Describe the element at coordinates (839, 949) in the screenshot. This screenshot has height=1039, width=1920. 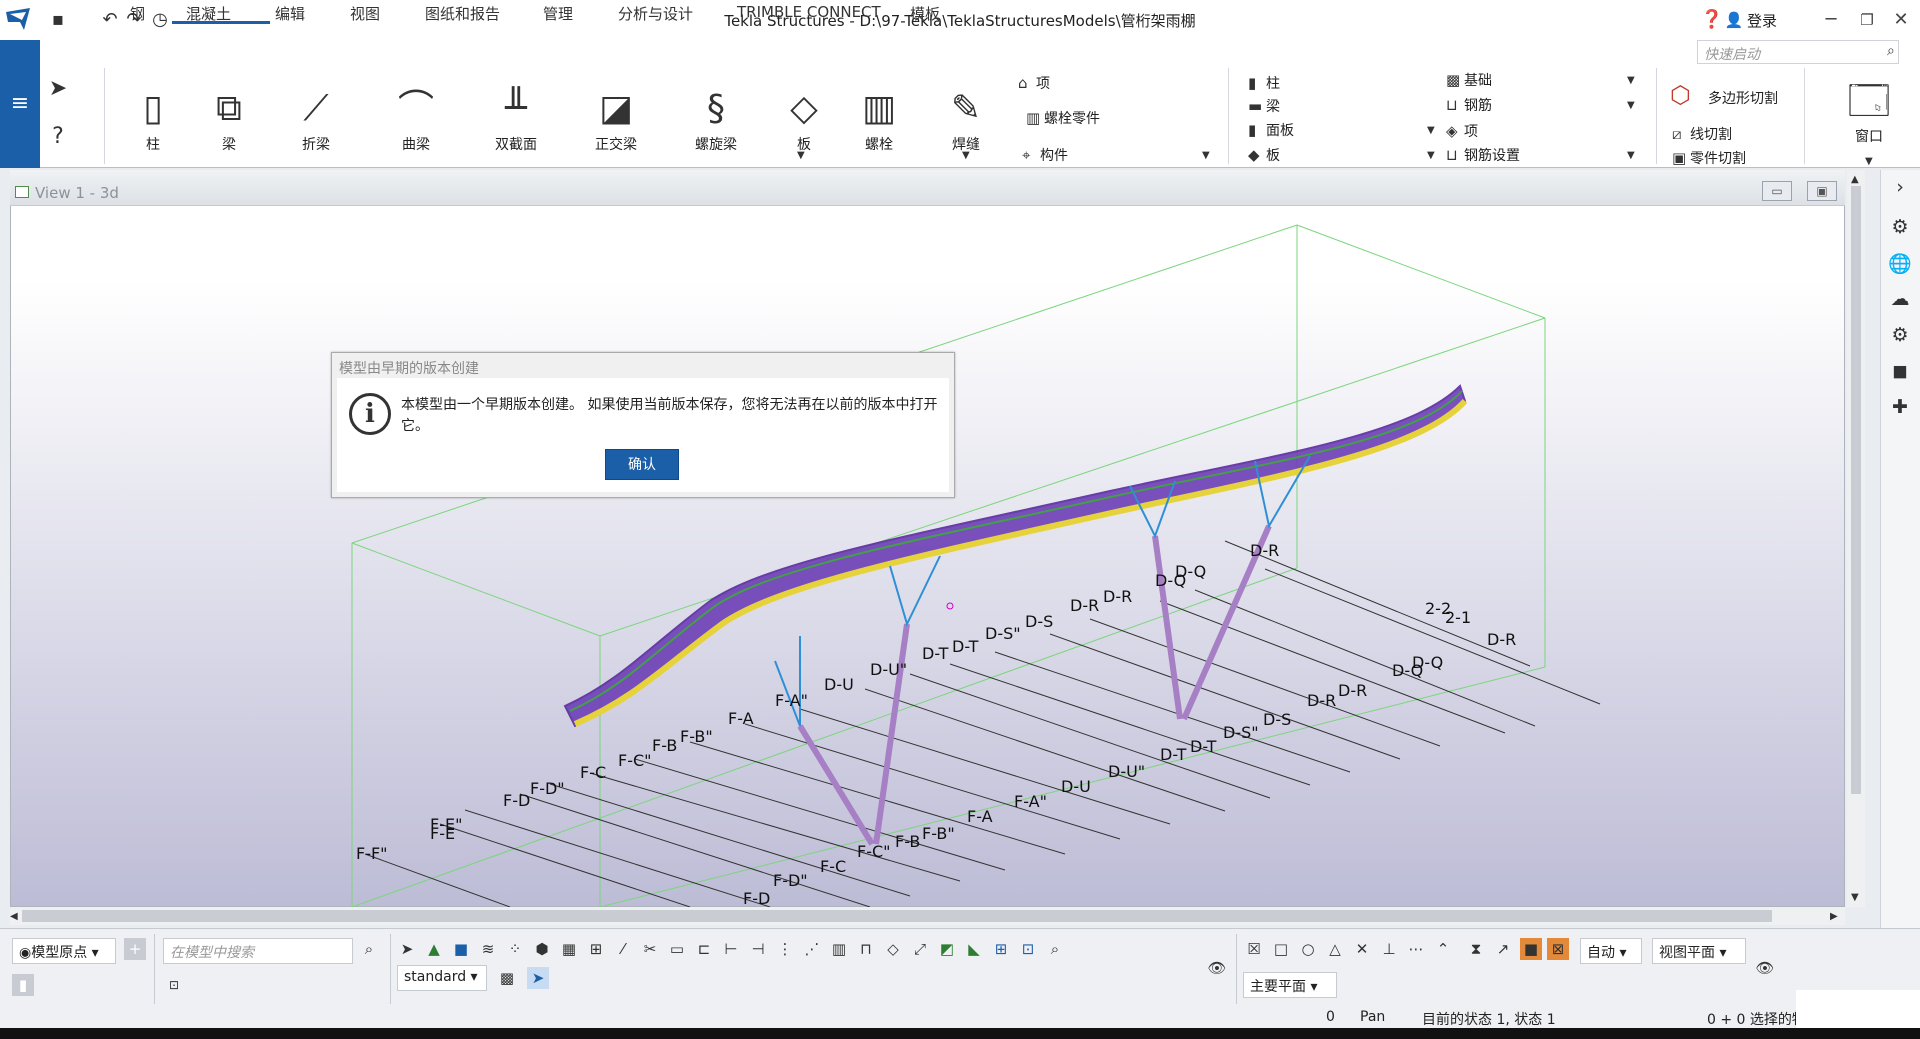
I see `select-pour-icon: ▥` at that location.